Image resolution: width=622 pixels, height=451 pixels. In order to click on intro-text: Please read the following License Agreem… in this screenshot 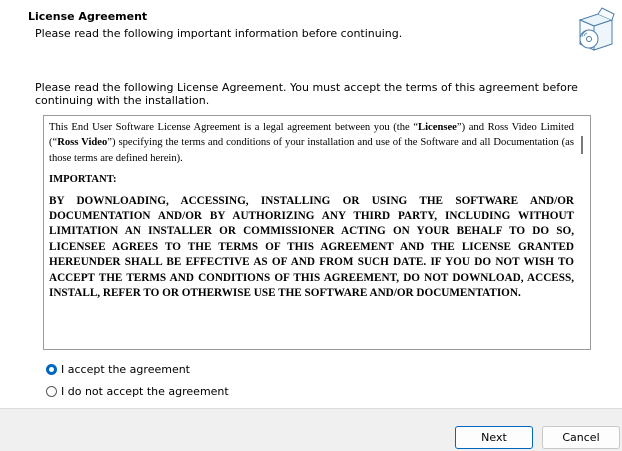, I will do `click(306, 94)`.